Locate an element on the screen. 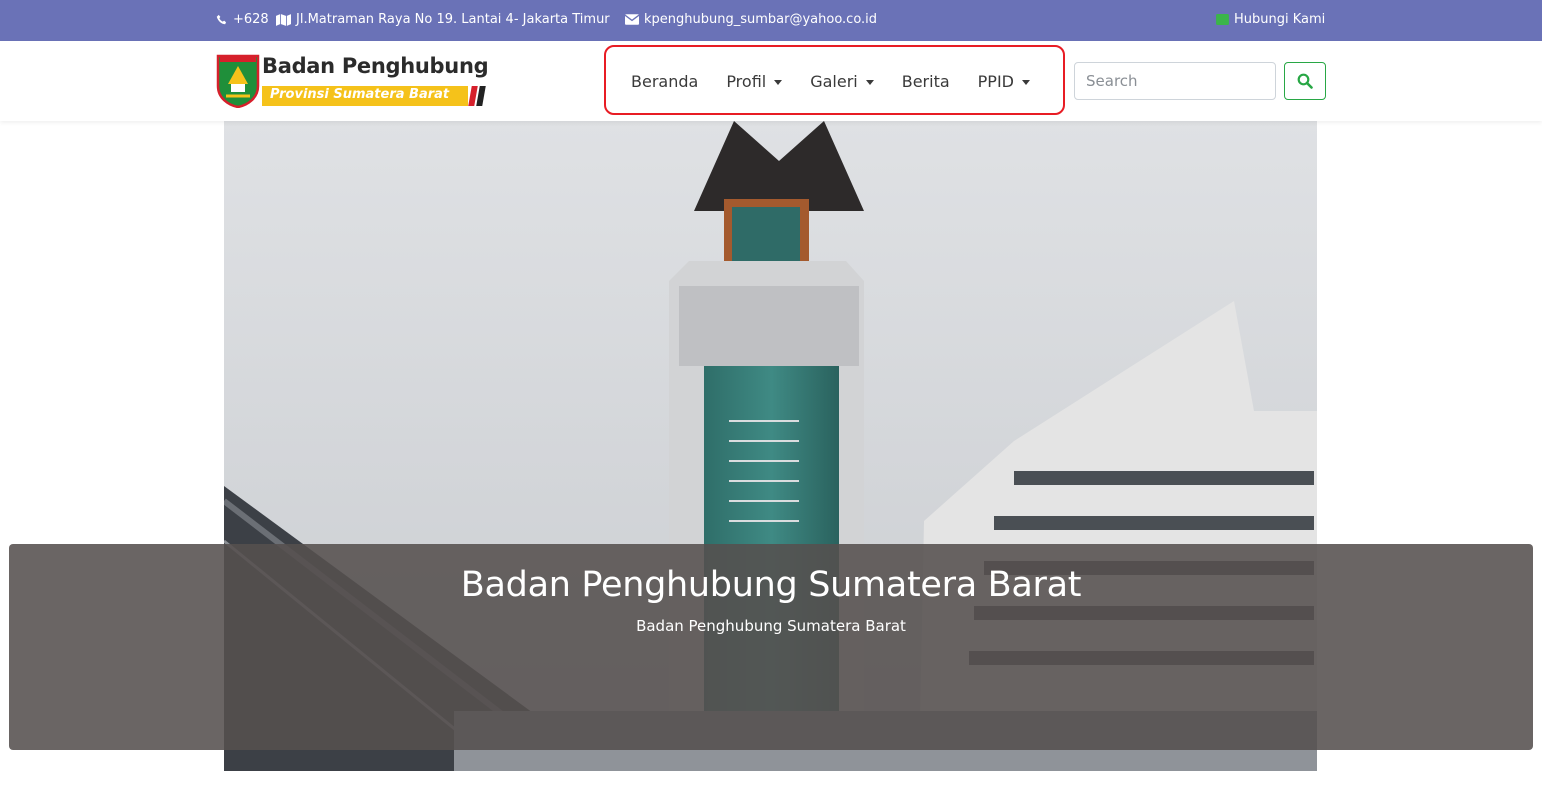 The height and width of the screenshot is (807, 1542). nav-item-beranda: Beranda is located at coordinates (664, 81).